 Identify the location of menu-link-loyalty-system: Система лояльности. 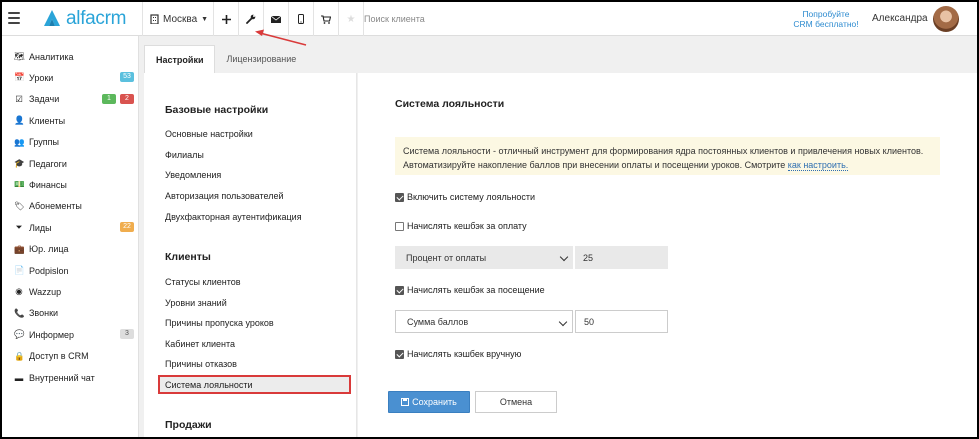
(254, 384).